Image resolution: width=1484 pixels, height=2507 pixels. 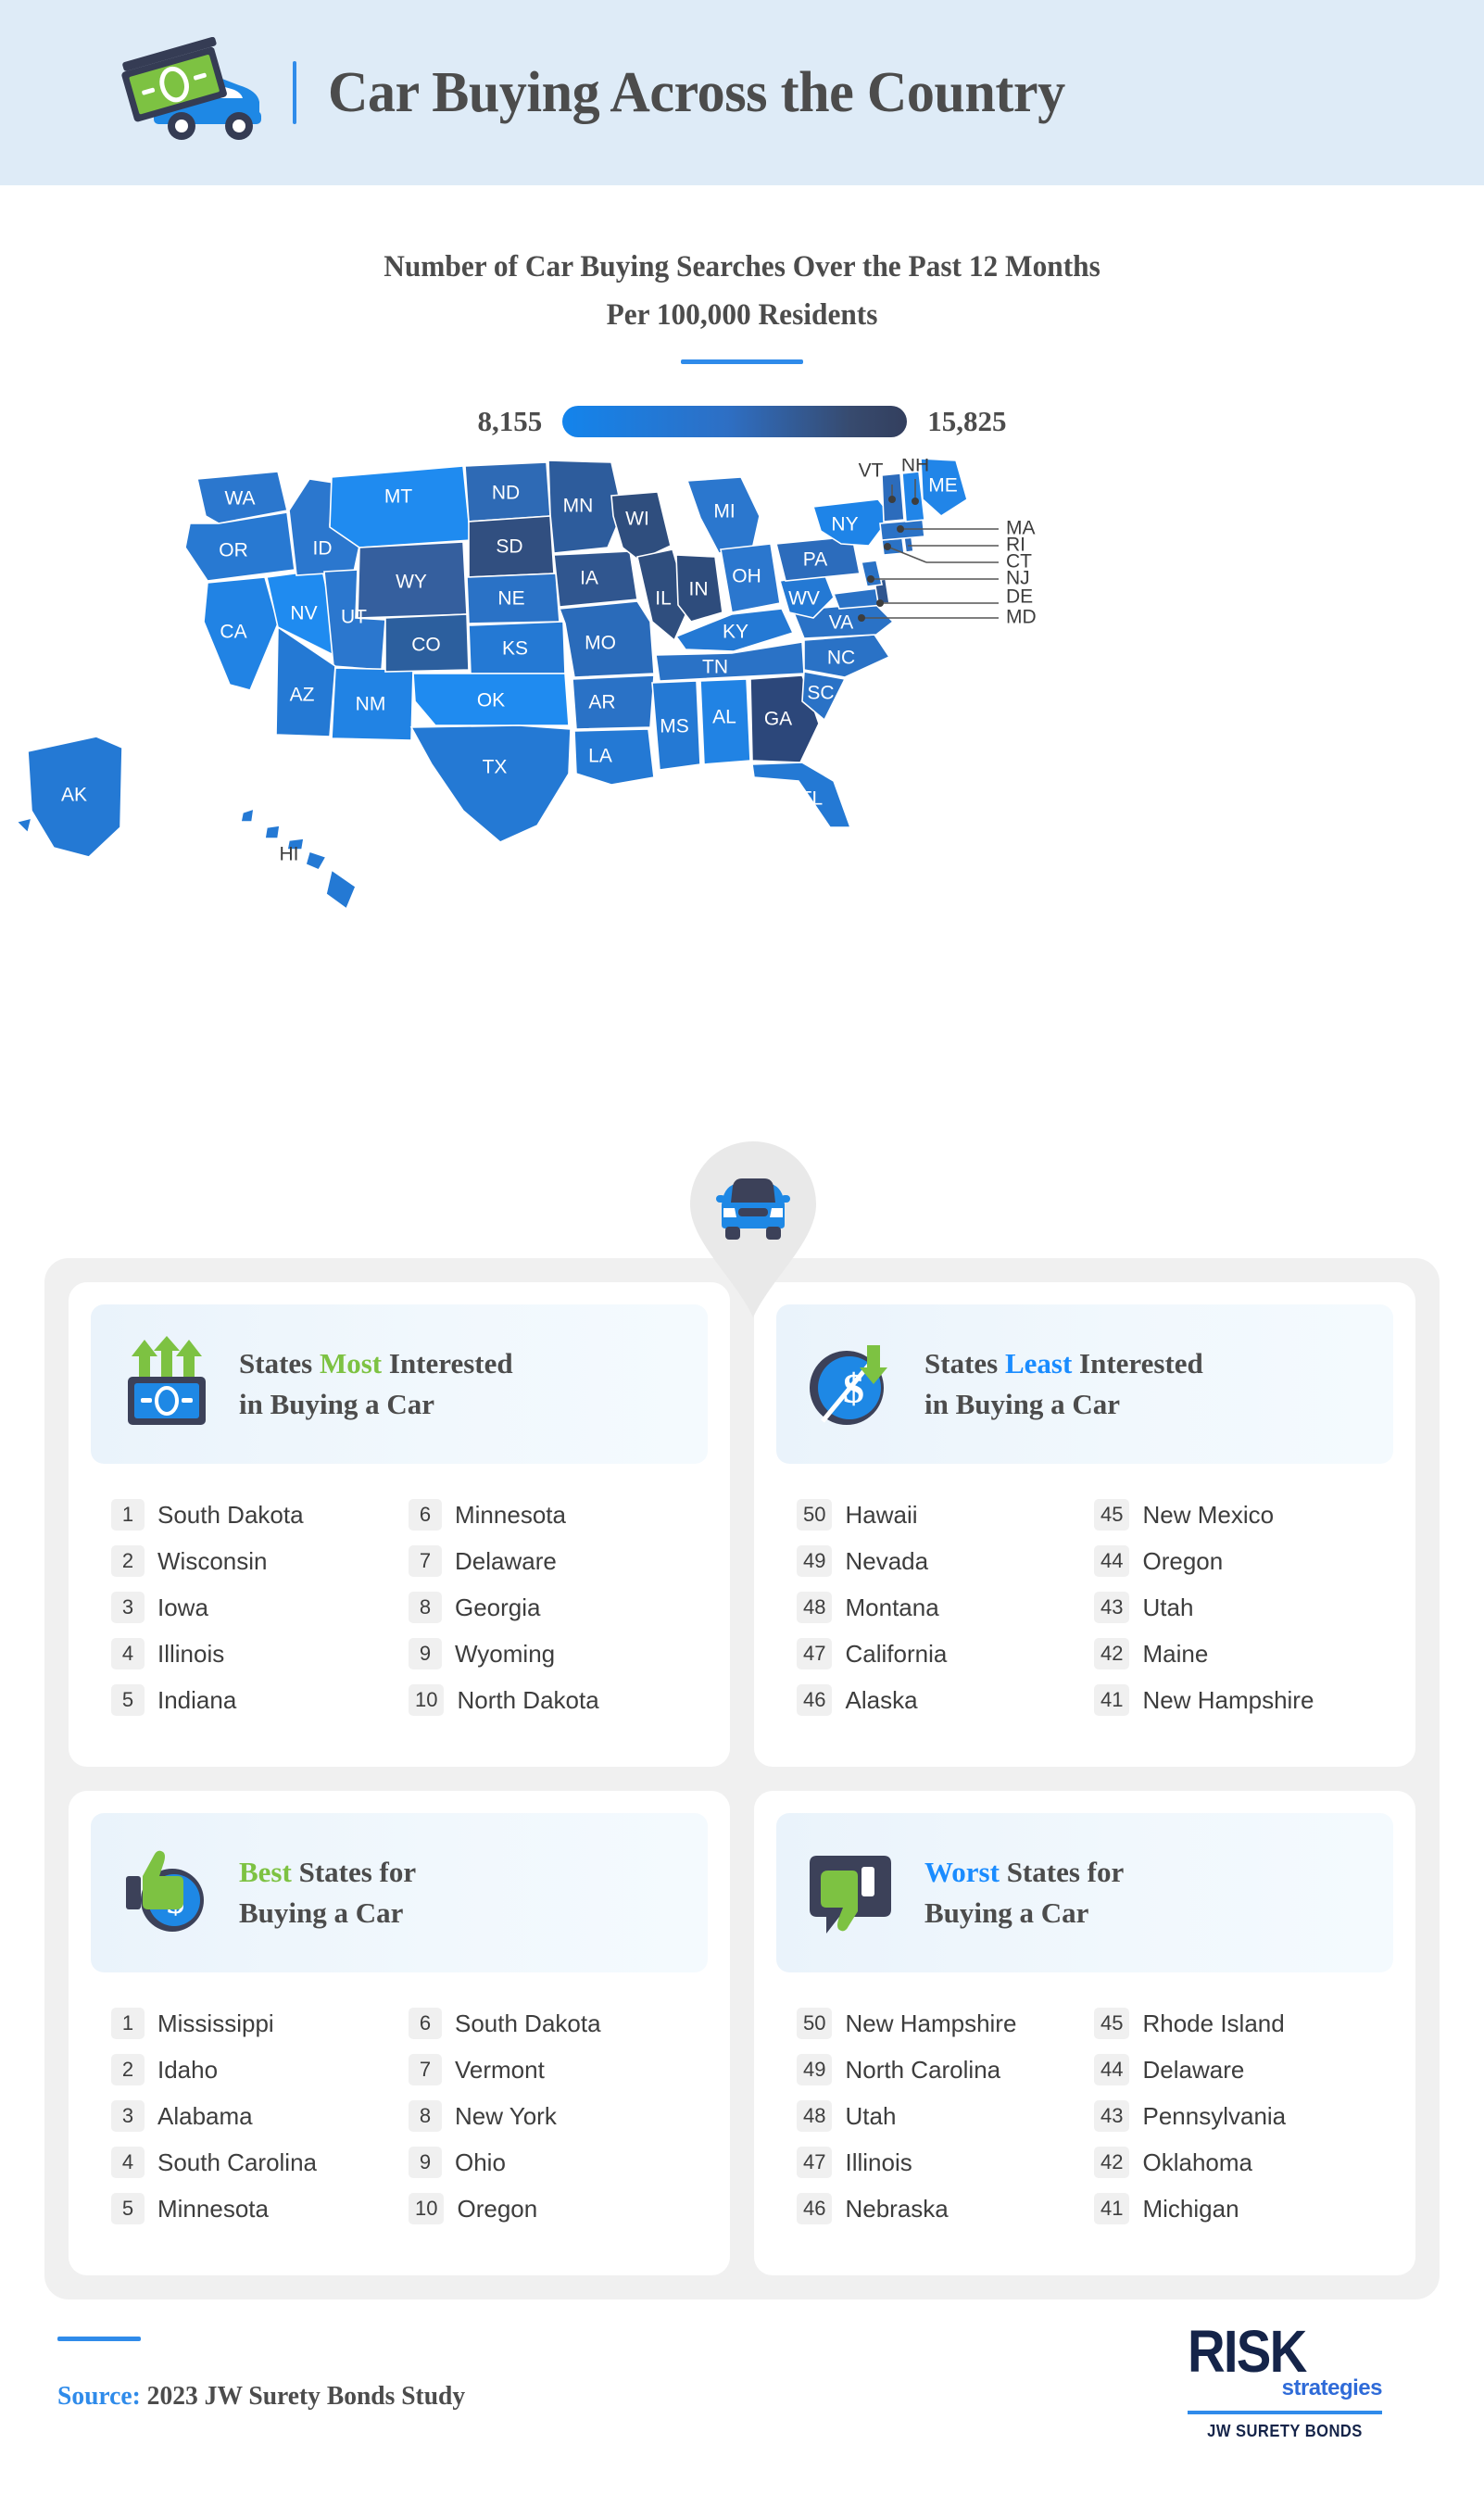 I want to click on state-HI, so click(x=298, y=859).